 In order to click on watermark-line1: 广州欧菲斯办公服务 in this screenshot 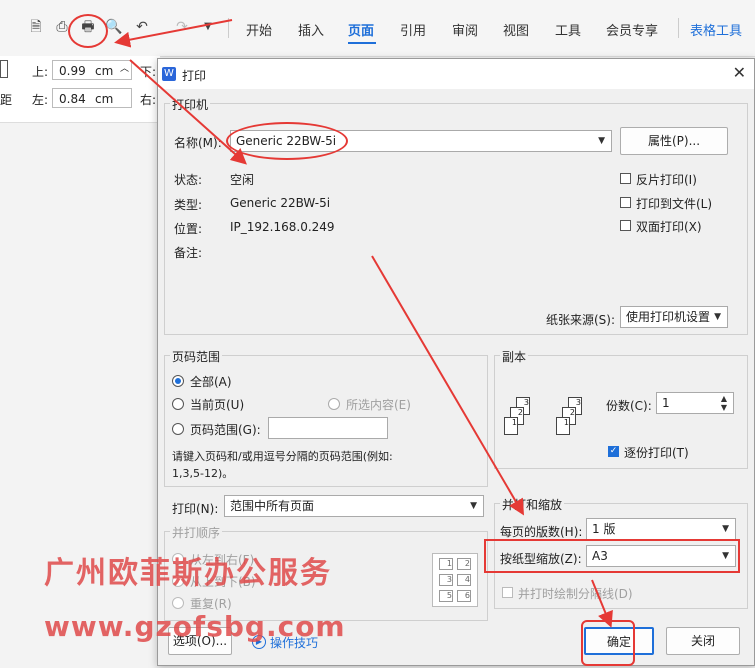, I will do `click(188, 573)`.